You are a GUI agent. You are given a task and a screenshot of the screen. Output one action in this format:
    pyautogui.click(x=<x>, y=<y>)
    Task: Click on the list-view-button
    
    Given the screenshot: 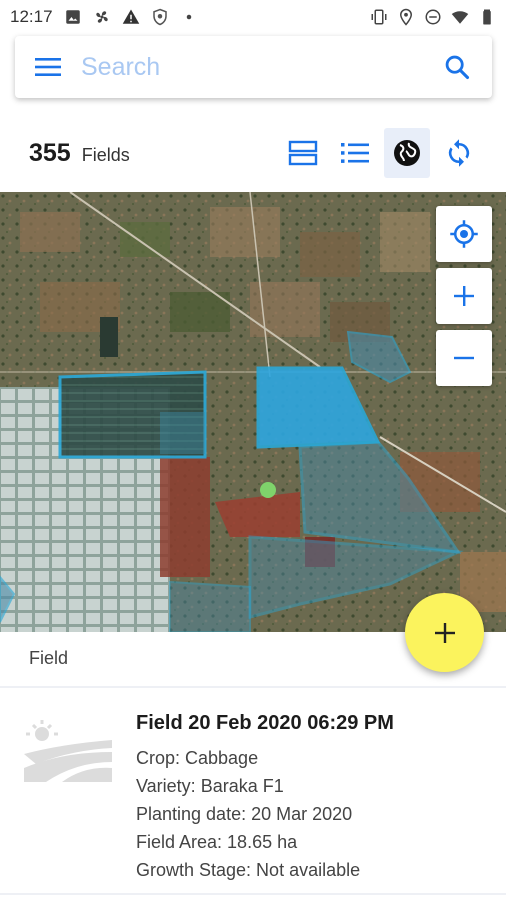 What is the action you would take?
    pyautogui.click(x=355, y=153)
    